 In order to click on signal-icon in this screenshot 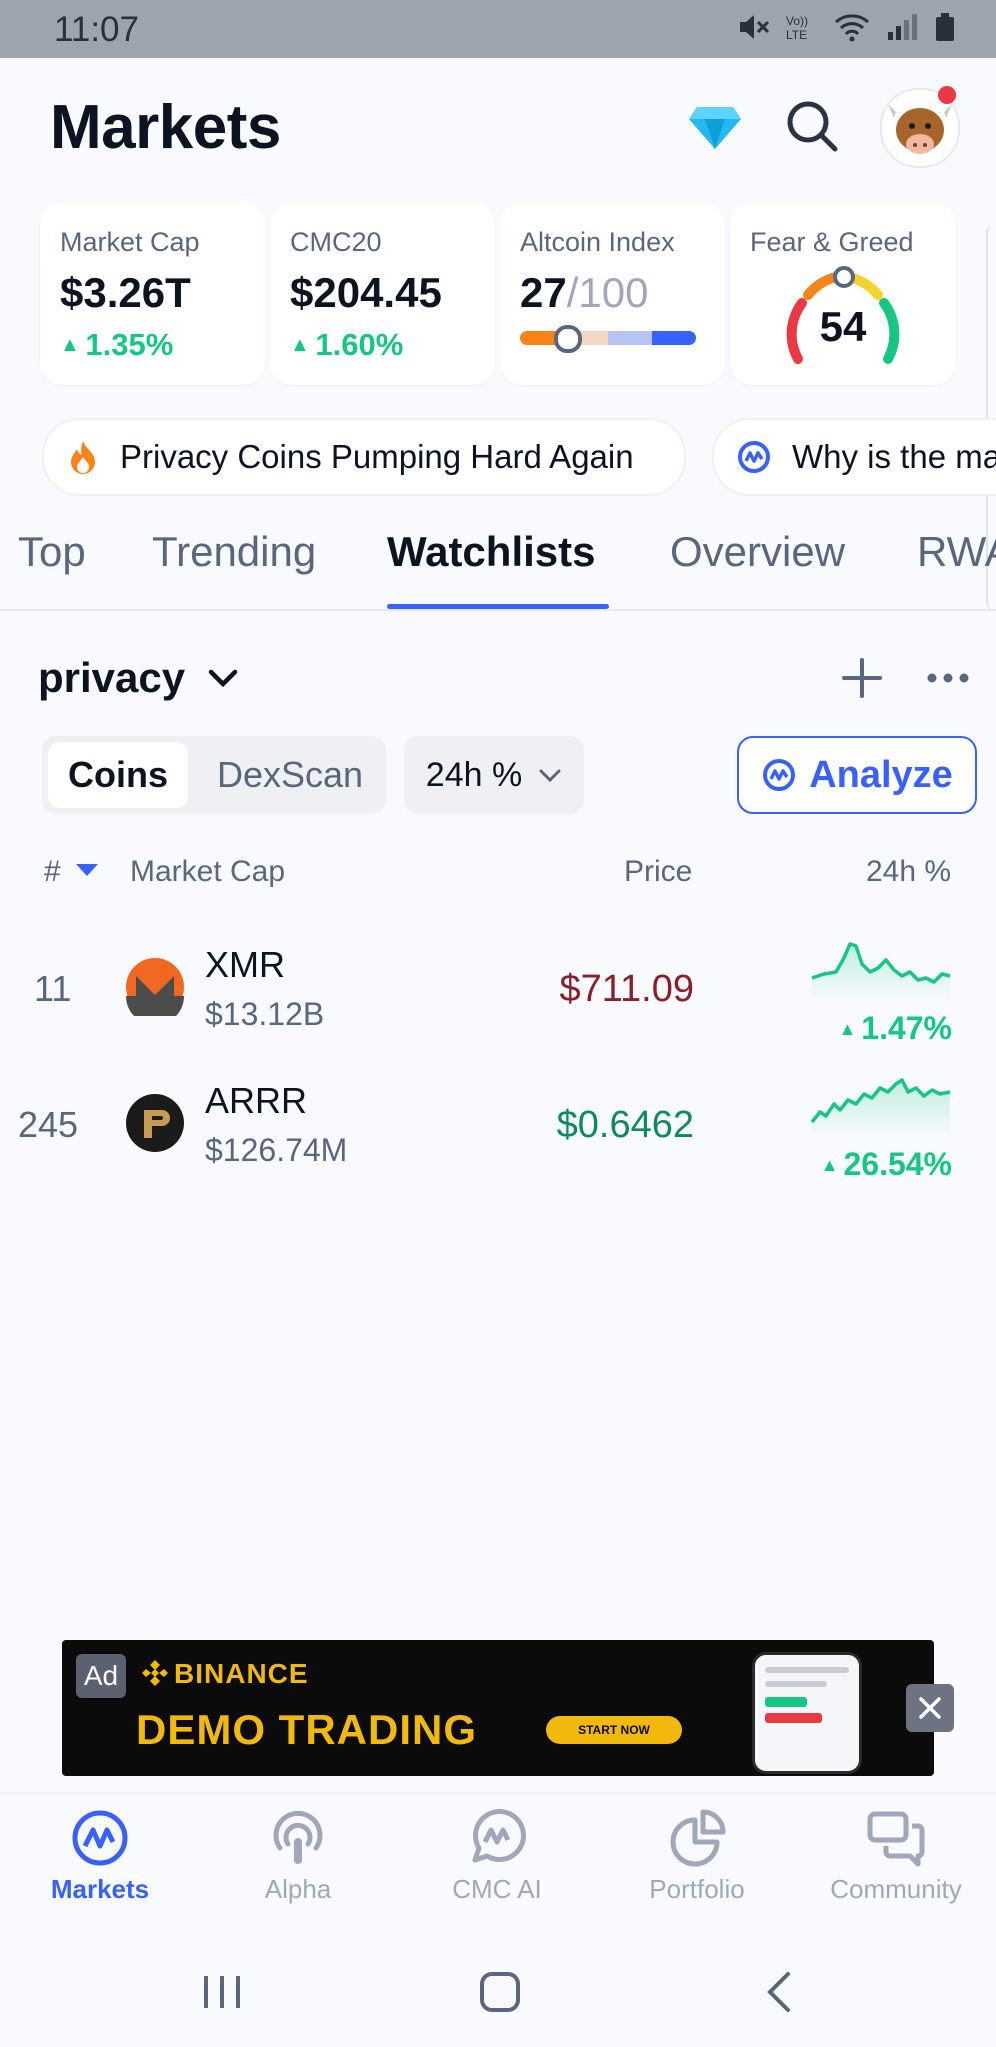, I will do `click(902, 27)`.